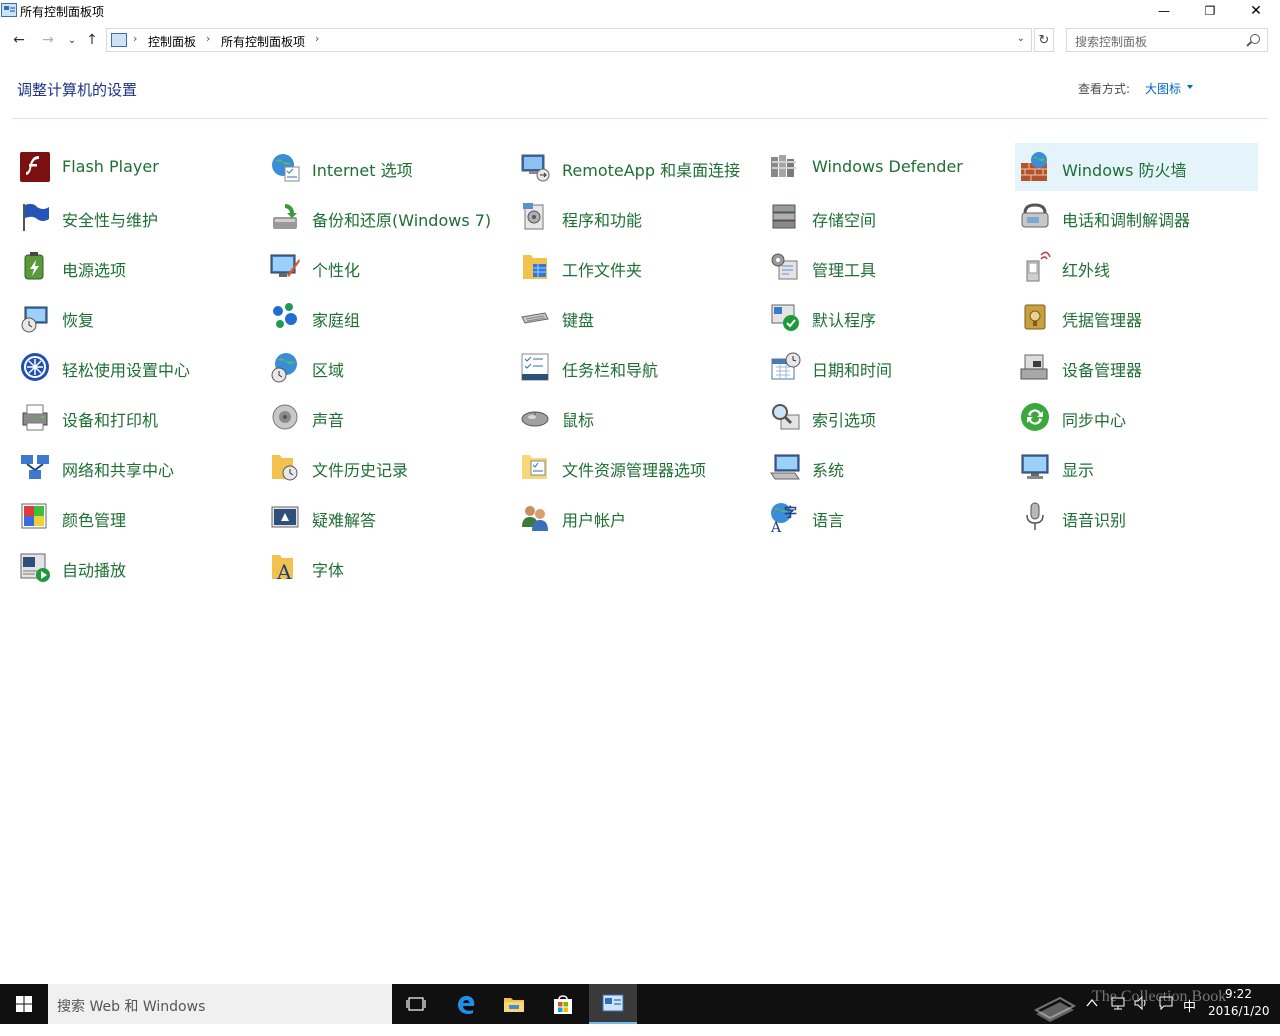  What do you see at coordinates (360, 470) in the screenshot?
I see `item-label: 文件历史记录` at bounding box center [360, 470].